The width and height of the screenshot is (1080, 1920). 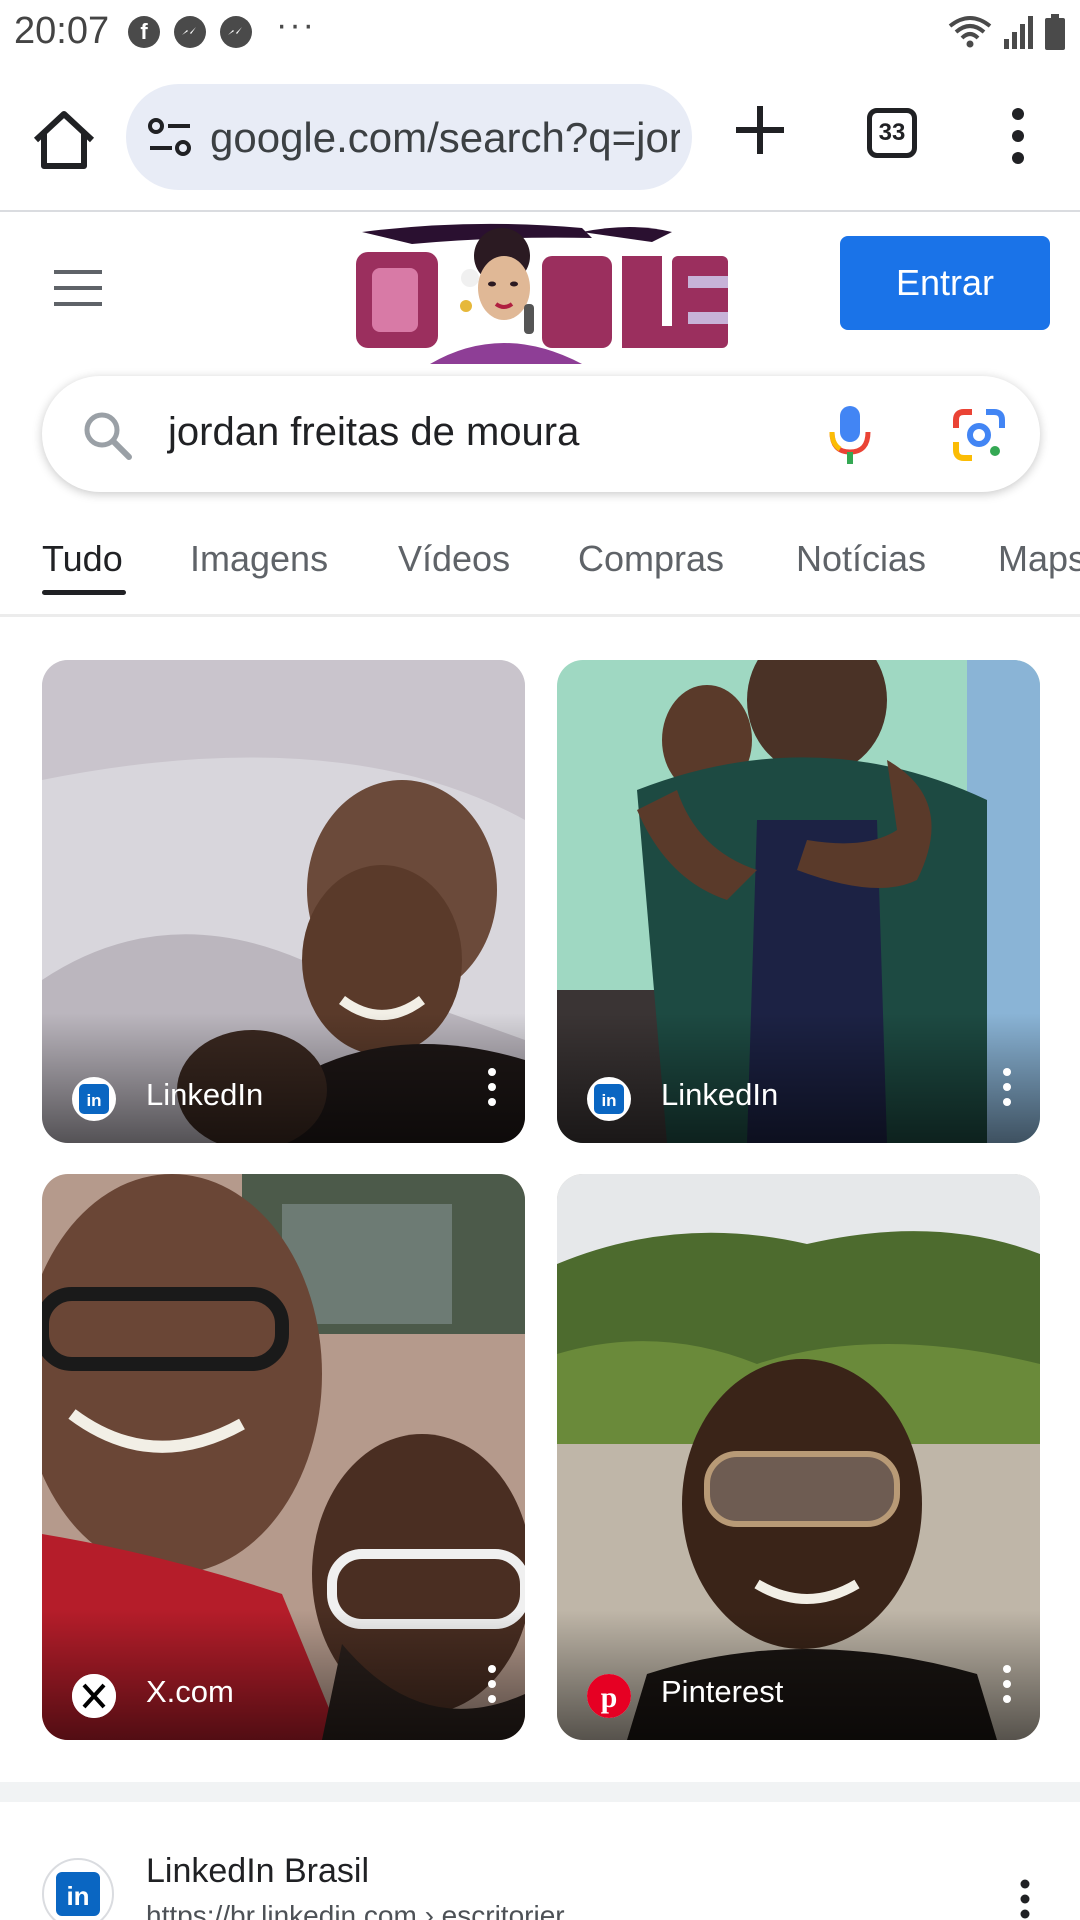 I want to click on signal-icon, so click(x=1018, y=32).